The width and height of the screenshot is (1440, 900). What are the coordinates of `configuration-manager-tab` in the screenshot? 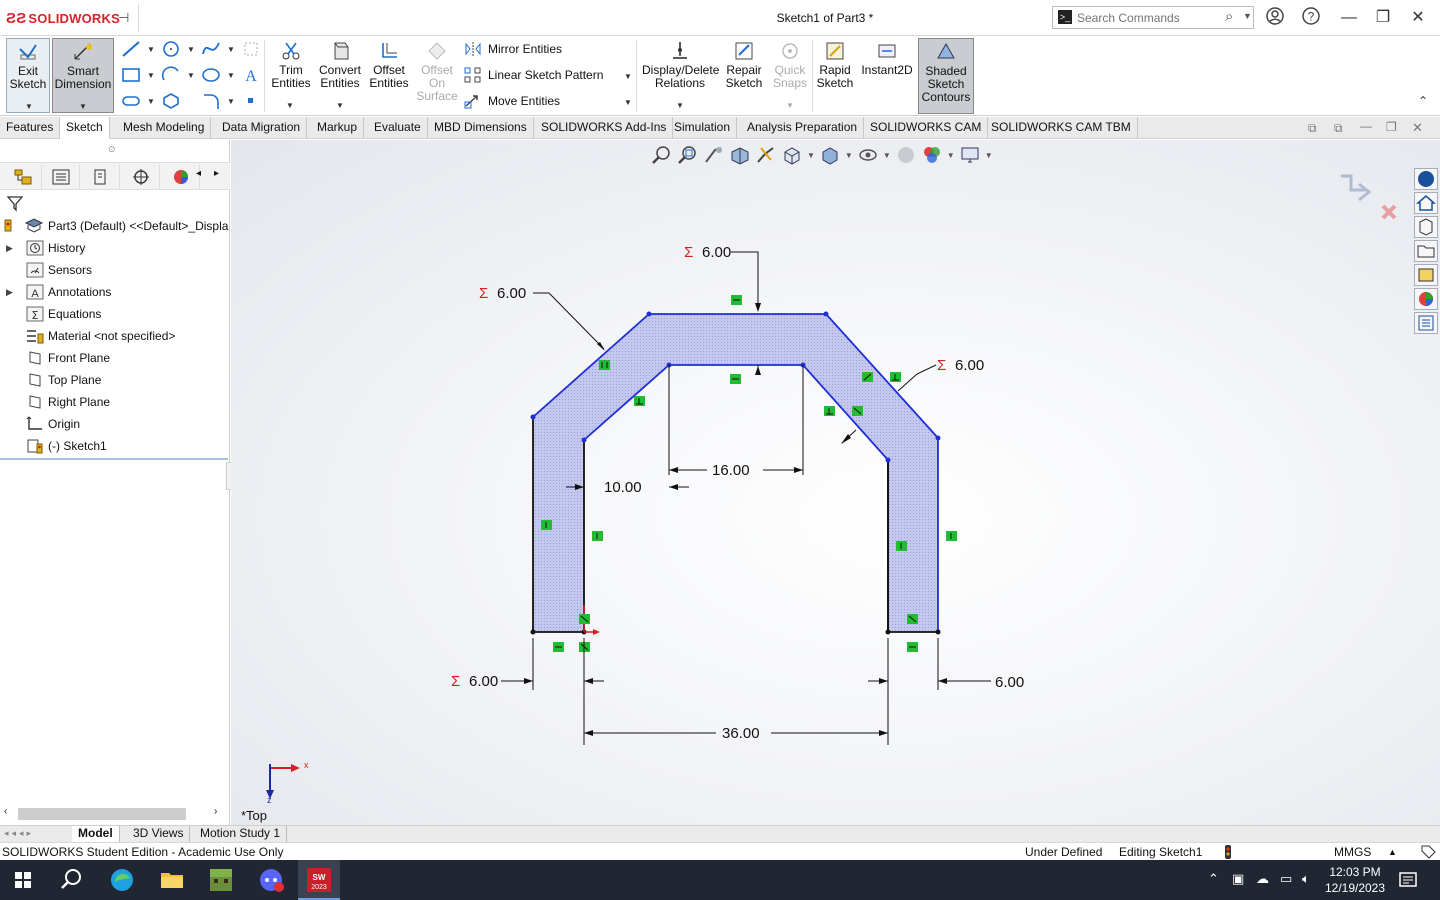 It's located at (101, 177).